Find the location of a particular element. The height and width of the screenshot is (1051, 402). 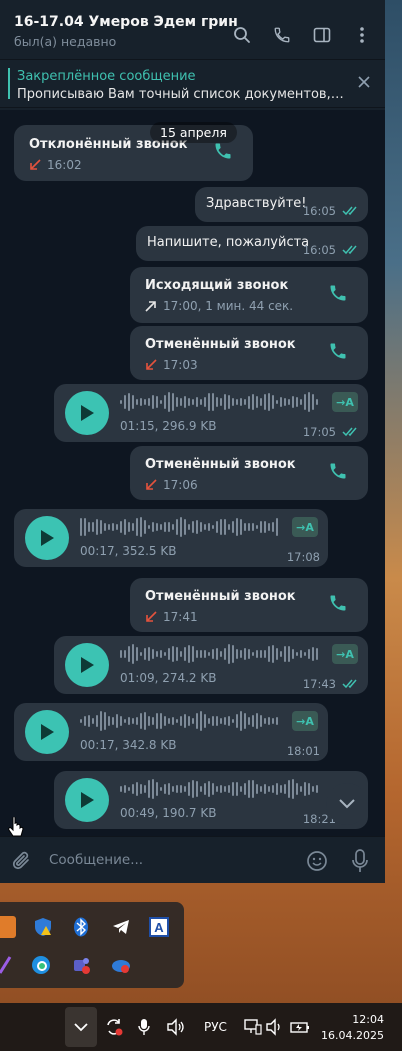

chevron-down-icon is located at coordinates (81, 1027).